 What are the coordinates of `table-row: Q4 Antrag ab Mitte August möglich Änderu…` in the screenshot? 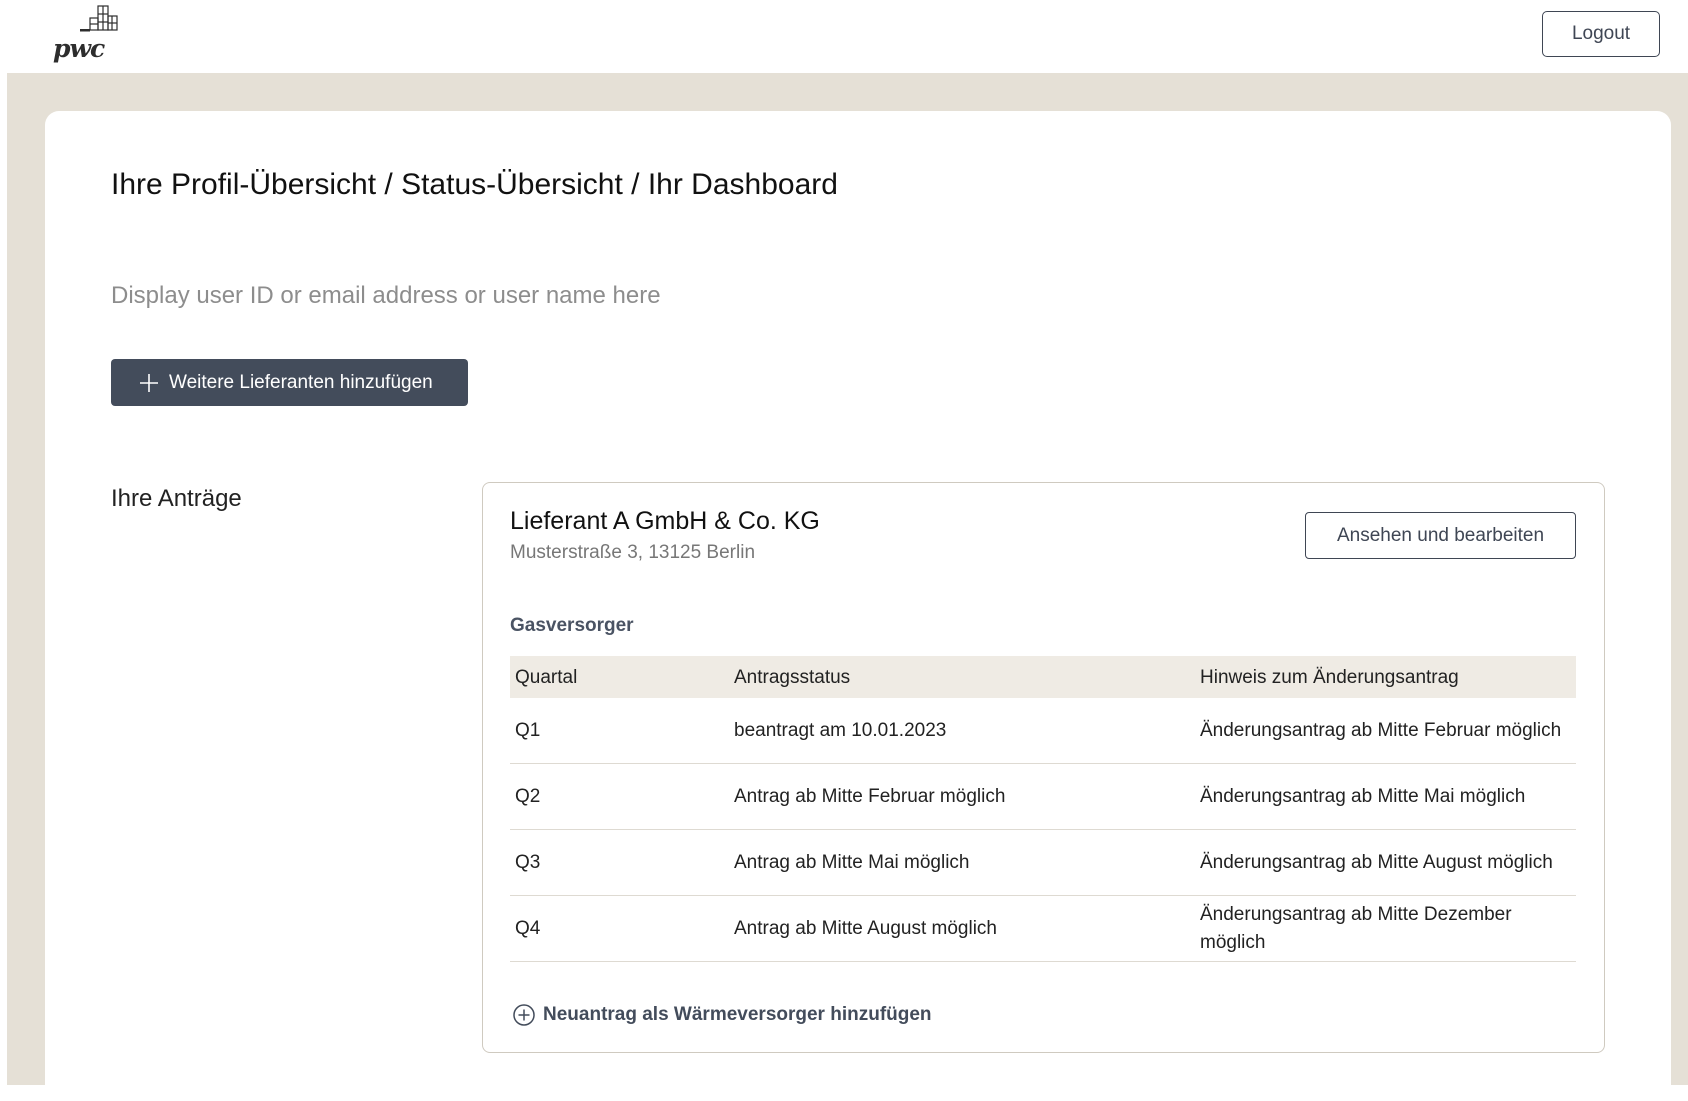 It's located at (1043, 929).